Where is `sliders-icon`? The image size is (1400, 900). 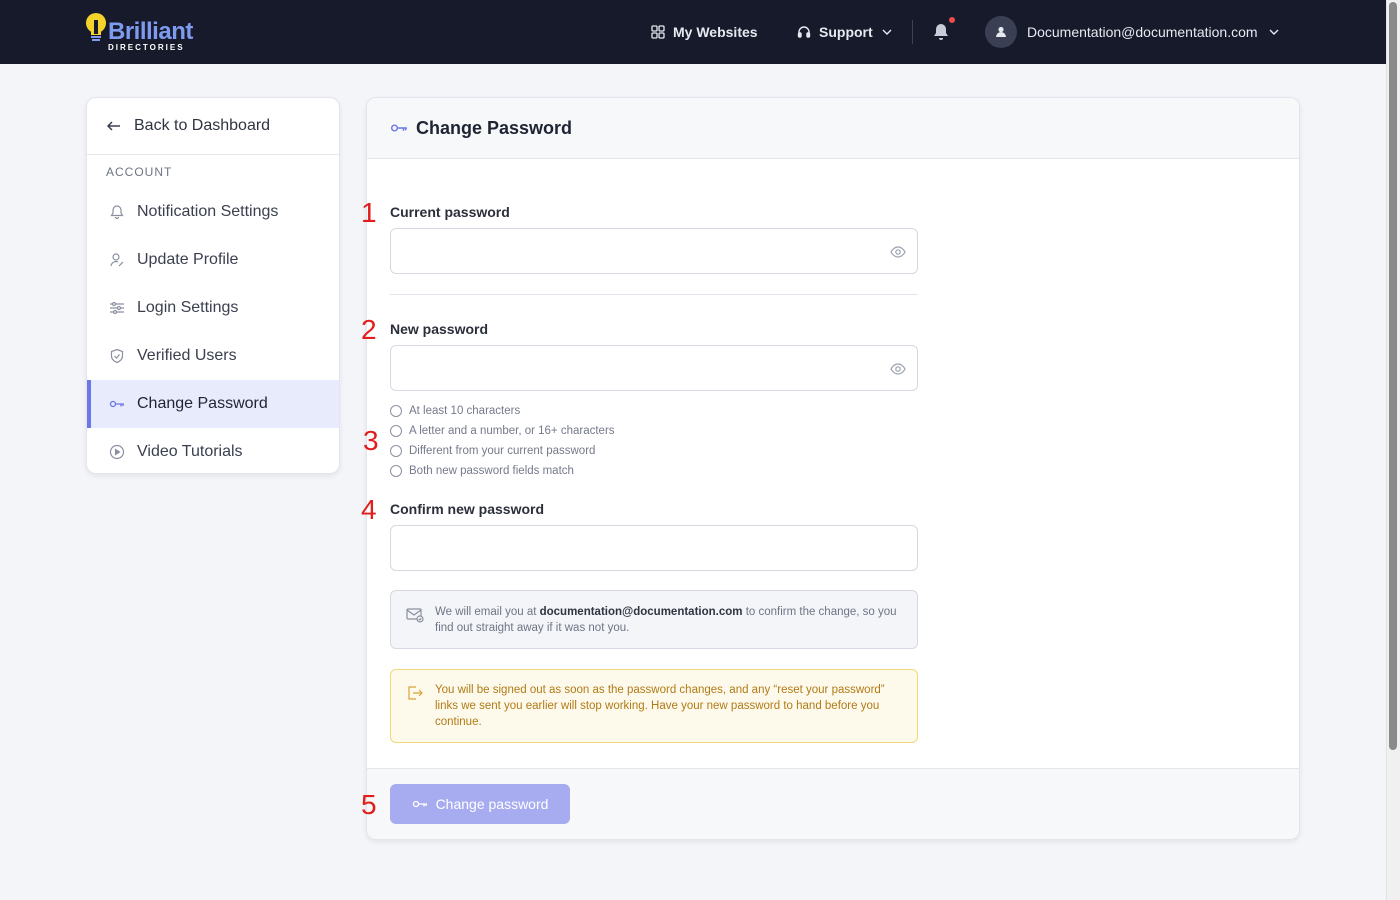
sliders-icon is located at coordinates (117, 308).